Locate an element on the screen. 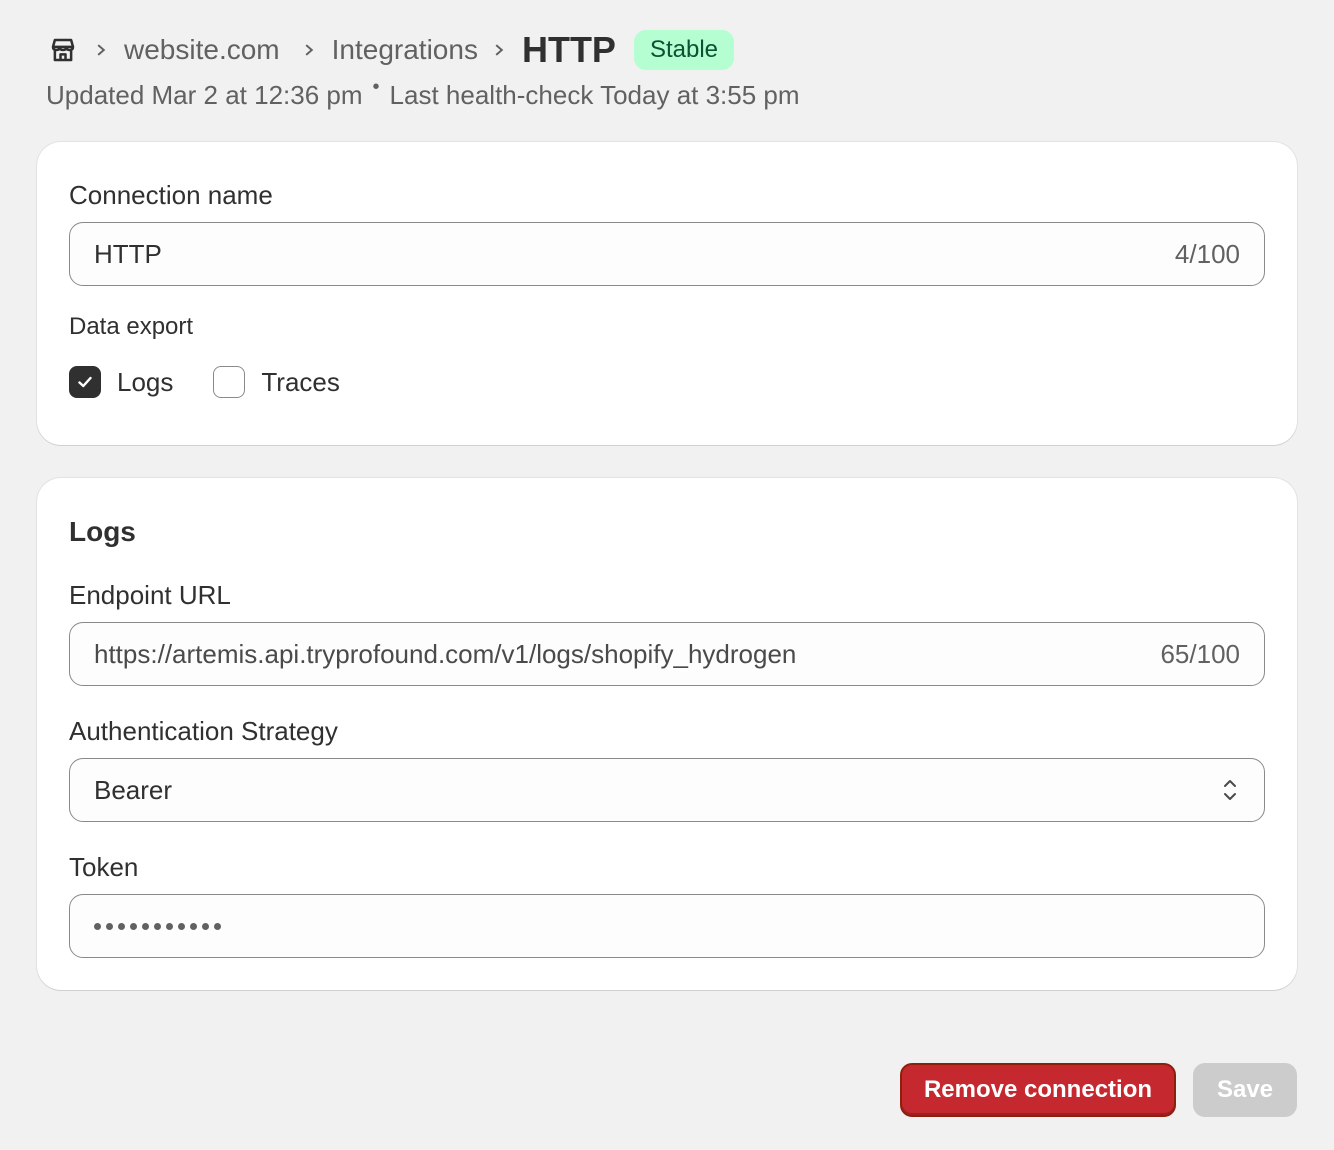 Image resolution: width=1334 pixels, height=1150 pixels. auth-strategy-value: Bearer is located at coordinates (133, 789).